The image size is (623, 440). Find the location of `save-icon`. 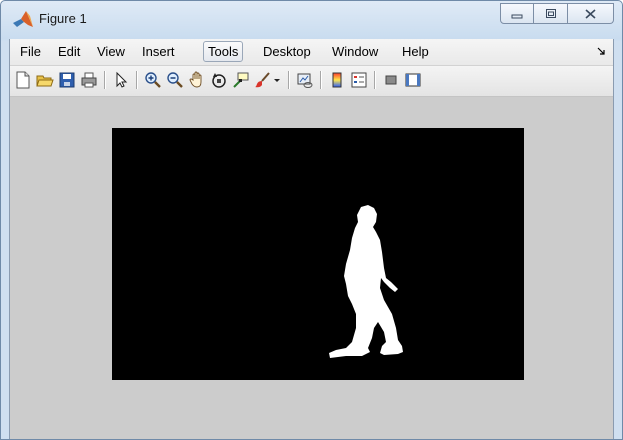

save-icon is located at coordinates (67, 80).